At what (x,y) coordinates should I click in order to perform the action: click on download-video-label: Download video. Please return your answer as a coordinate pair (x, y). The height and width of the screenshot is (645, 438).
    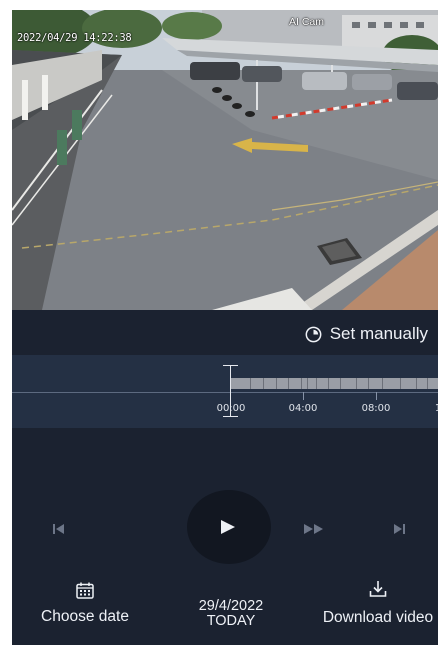
    Looking at the image, I should click on (378, 617).